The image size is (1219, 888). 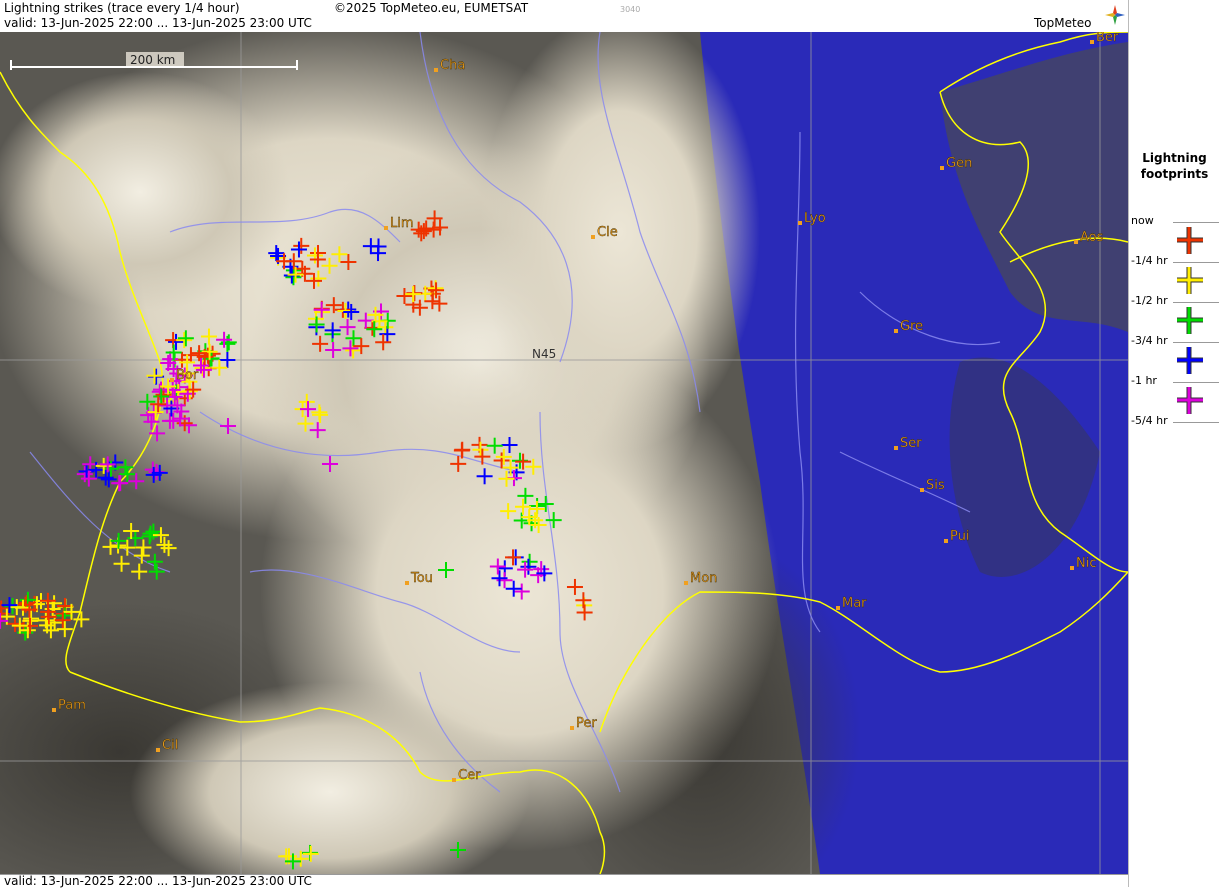 I want to click on legend-title: Lightning footprints, so click(x=1174, y=166).